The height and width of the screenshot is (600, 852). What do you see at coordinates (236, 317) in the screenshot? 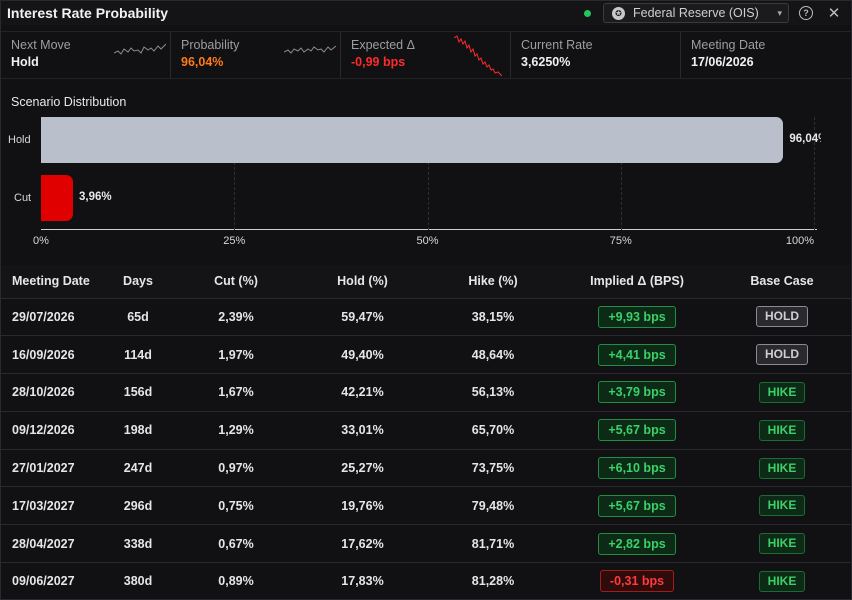
I see `cut-cell: 2,39%` at bounding box center [236, 317].